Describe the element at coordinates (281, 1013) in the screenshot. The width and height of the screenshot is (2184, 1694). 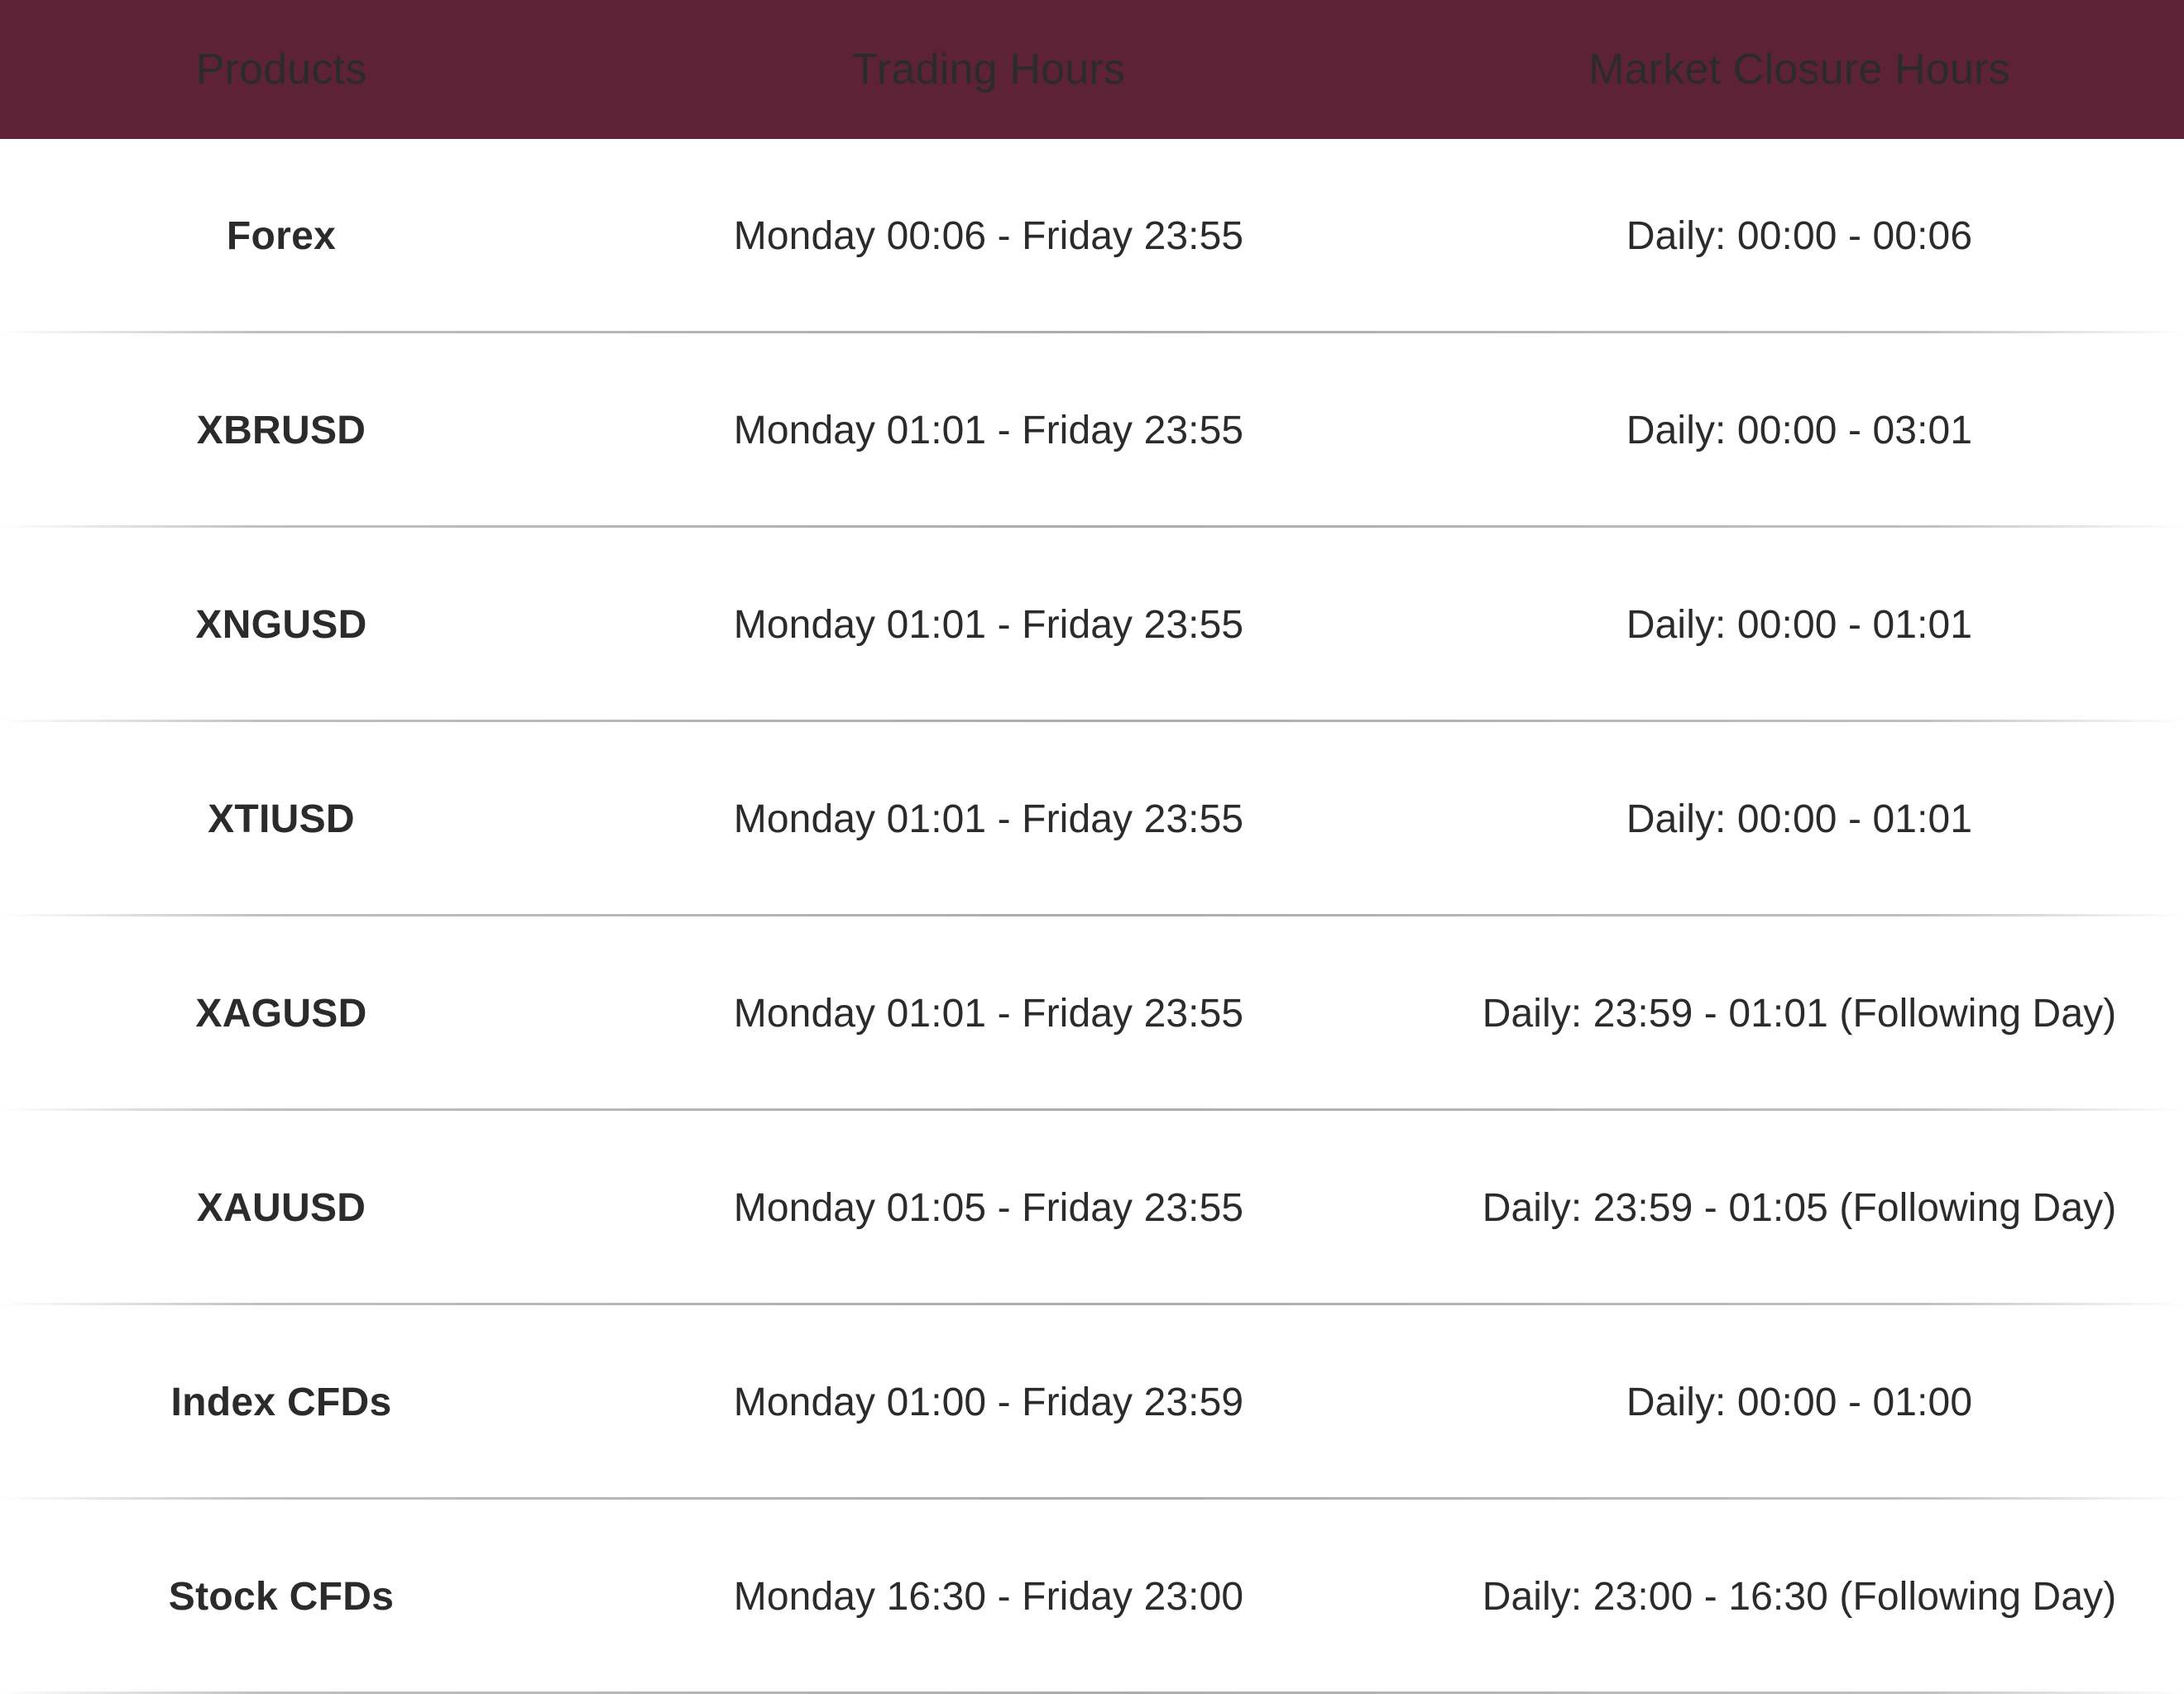
I see `cell-product: XAGUSD` at that location.